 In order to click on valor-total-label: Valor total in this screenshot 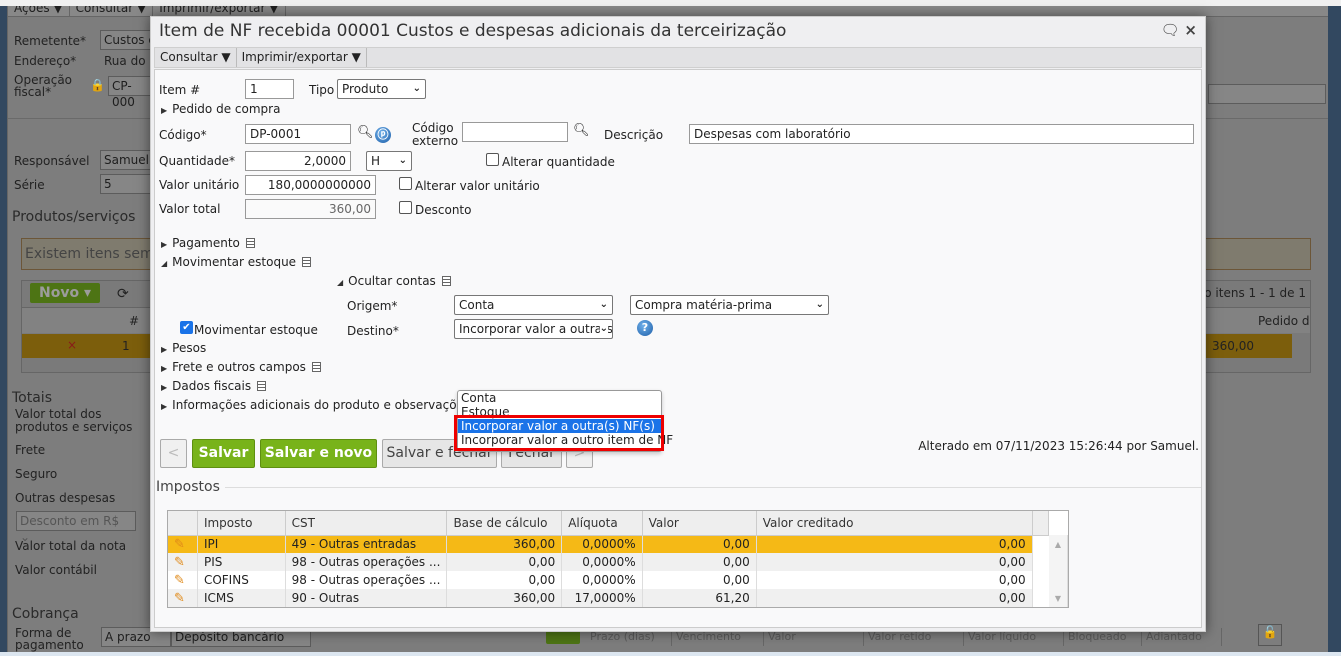, I will do `click(190, 209)`.